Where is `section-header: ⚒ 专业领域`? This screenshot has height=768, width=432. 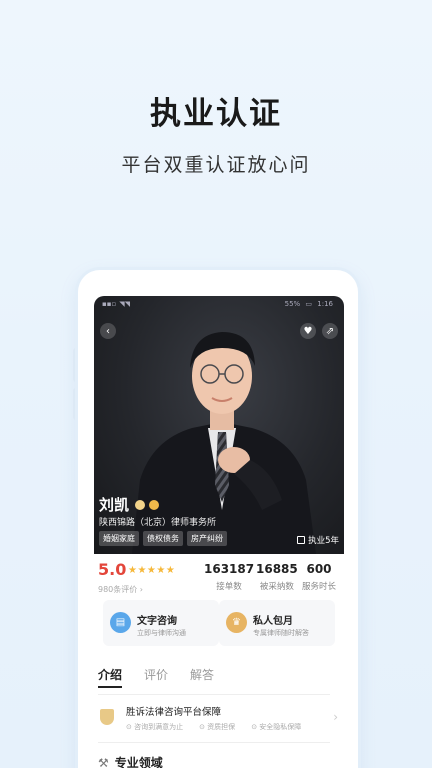 section-header: ⚒ 专业领域 is located at coordinates (130, 761).